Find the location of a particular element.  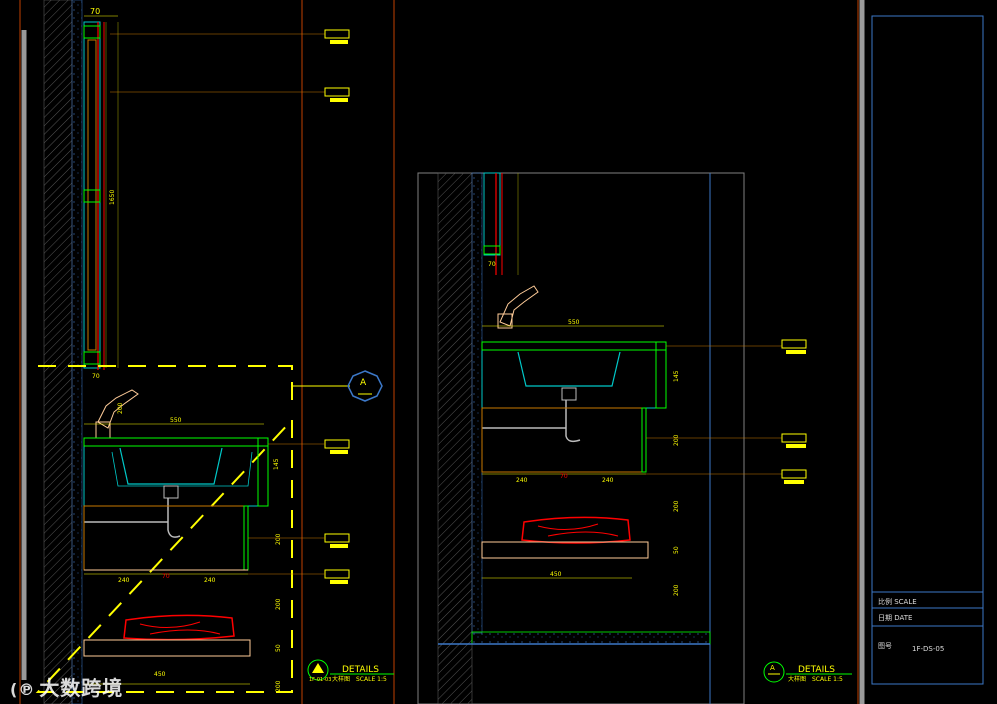

right-wall-finish is located at coordinates (477, 403).